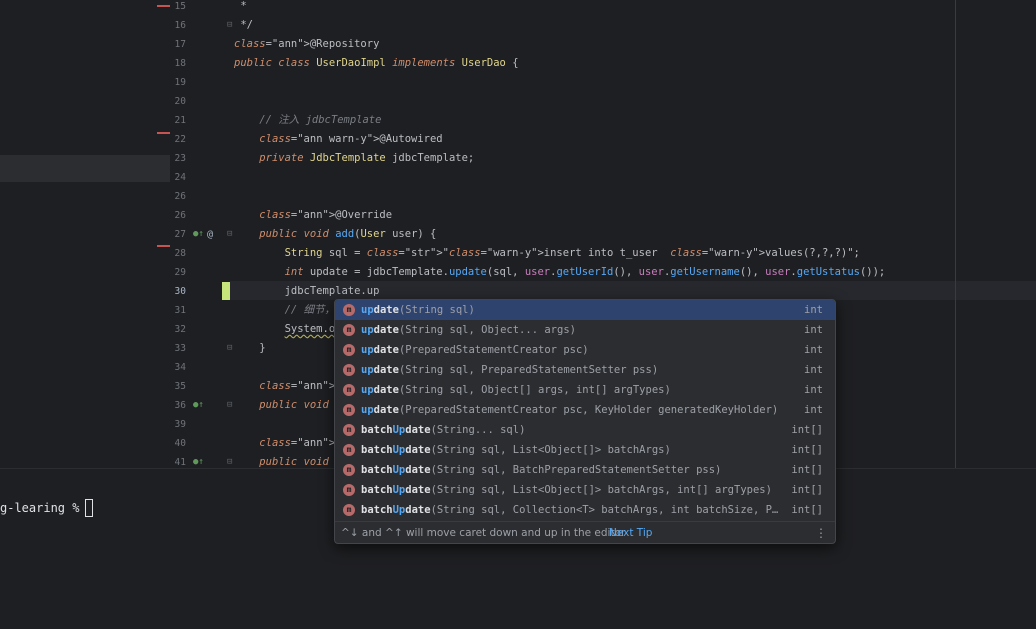  Describe the element at coordinates (955, 234) in the screenshot. I see `right-margin-guide` at that location.